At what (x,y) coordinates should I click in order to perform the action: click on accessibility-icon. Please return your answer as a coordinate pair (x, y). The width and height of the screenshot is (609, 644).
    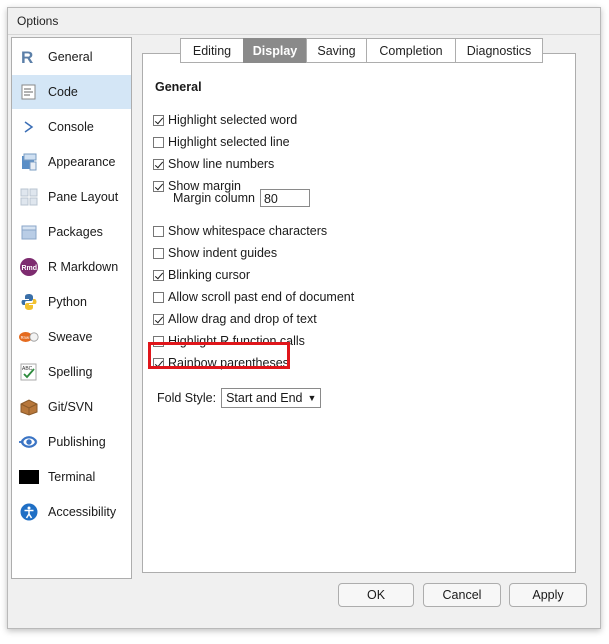
    Looking at the image, I should click on (29, 512).